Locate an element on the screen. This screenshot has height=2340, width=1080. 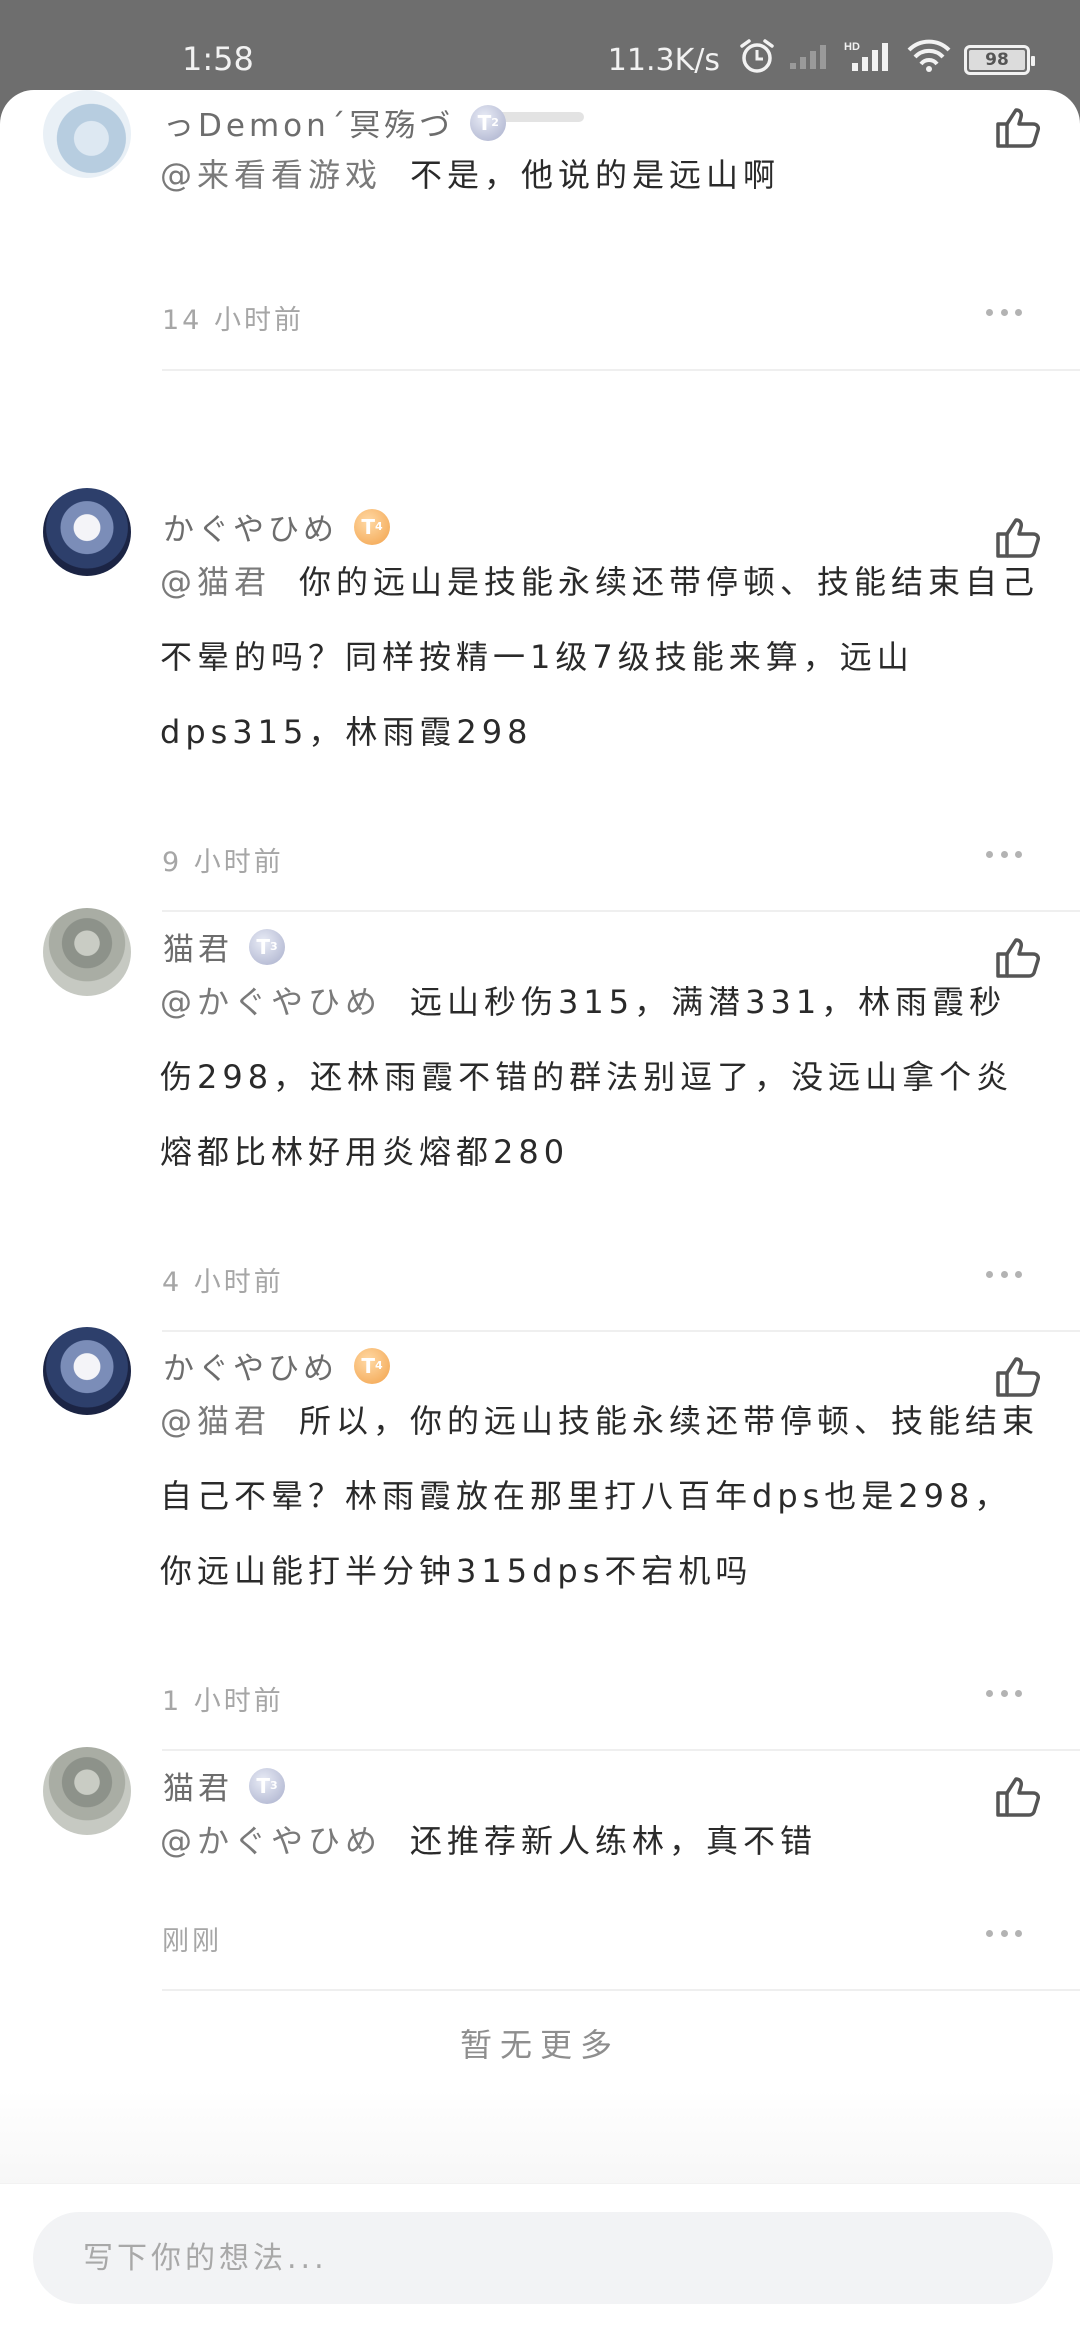
battery-icon: 98 is located at coordinates (999, 60).